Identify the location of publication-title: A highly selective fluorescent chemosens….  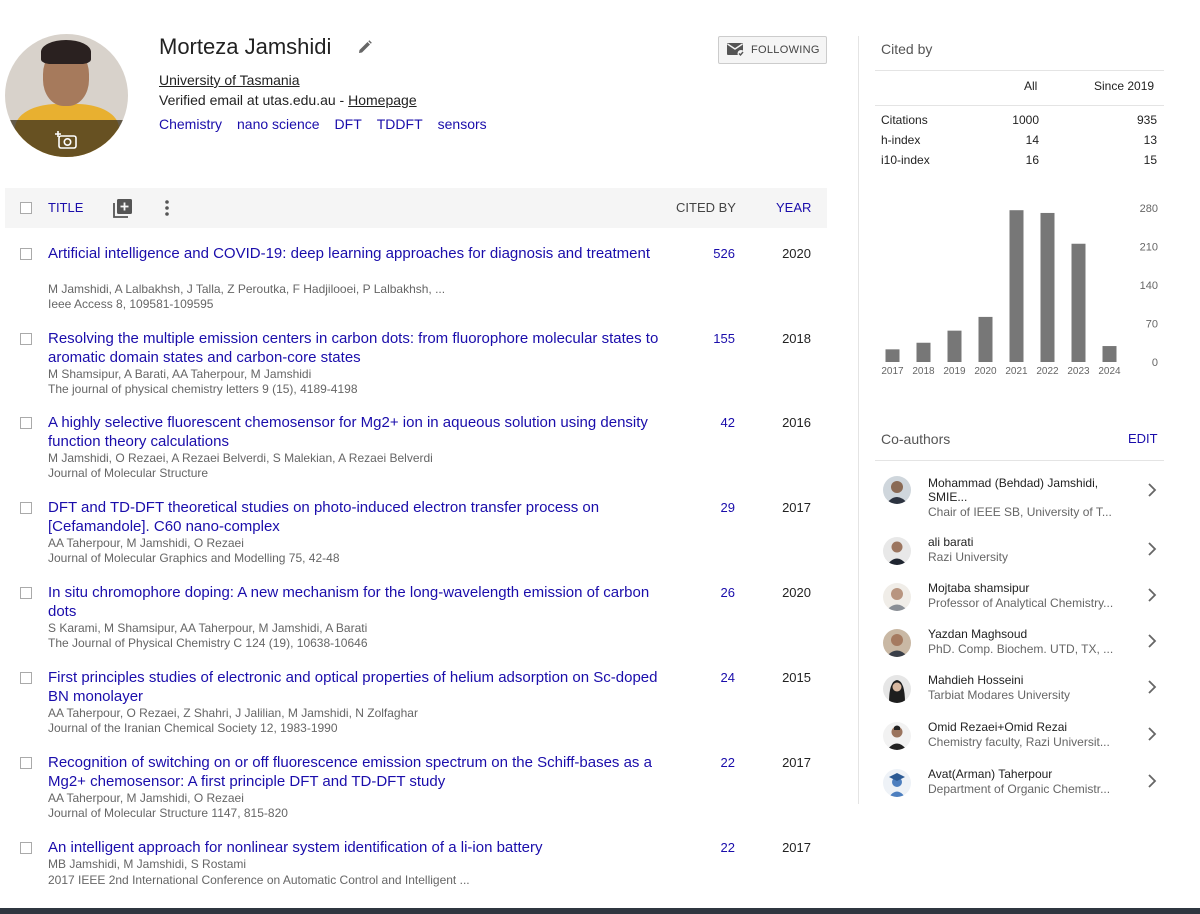
(360, 432).